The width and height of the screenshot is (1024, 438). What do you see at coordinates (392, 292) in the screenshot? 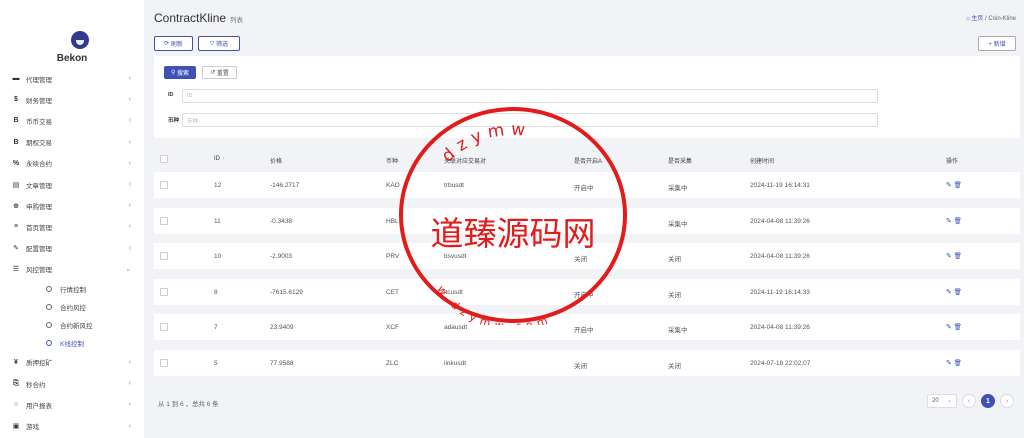
I see `cell-coin: CET` at bounding box center [392, 292].